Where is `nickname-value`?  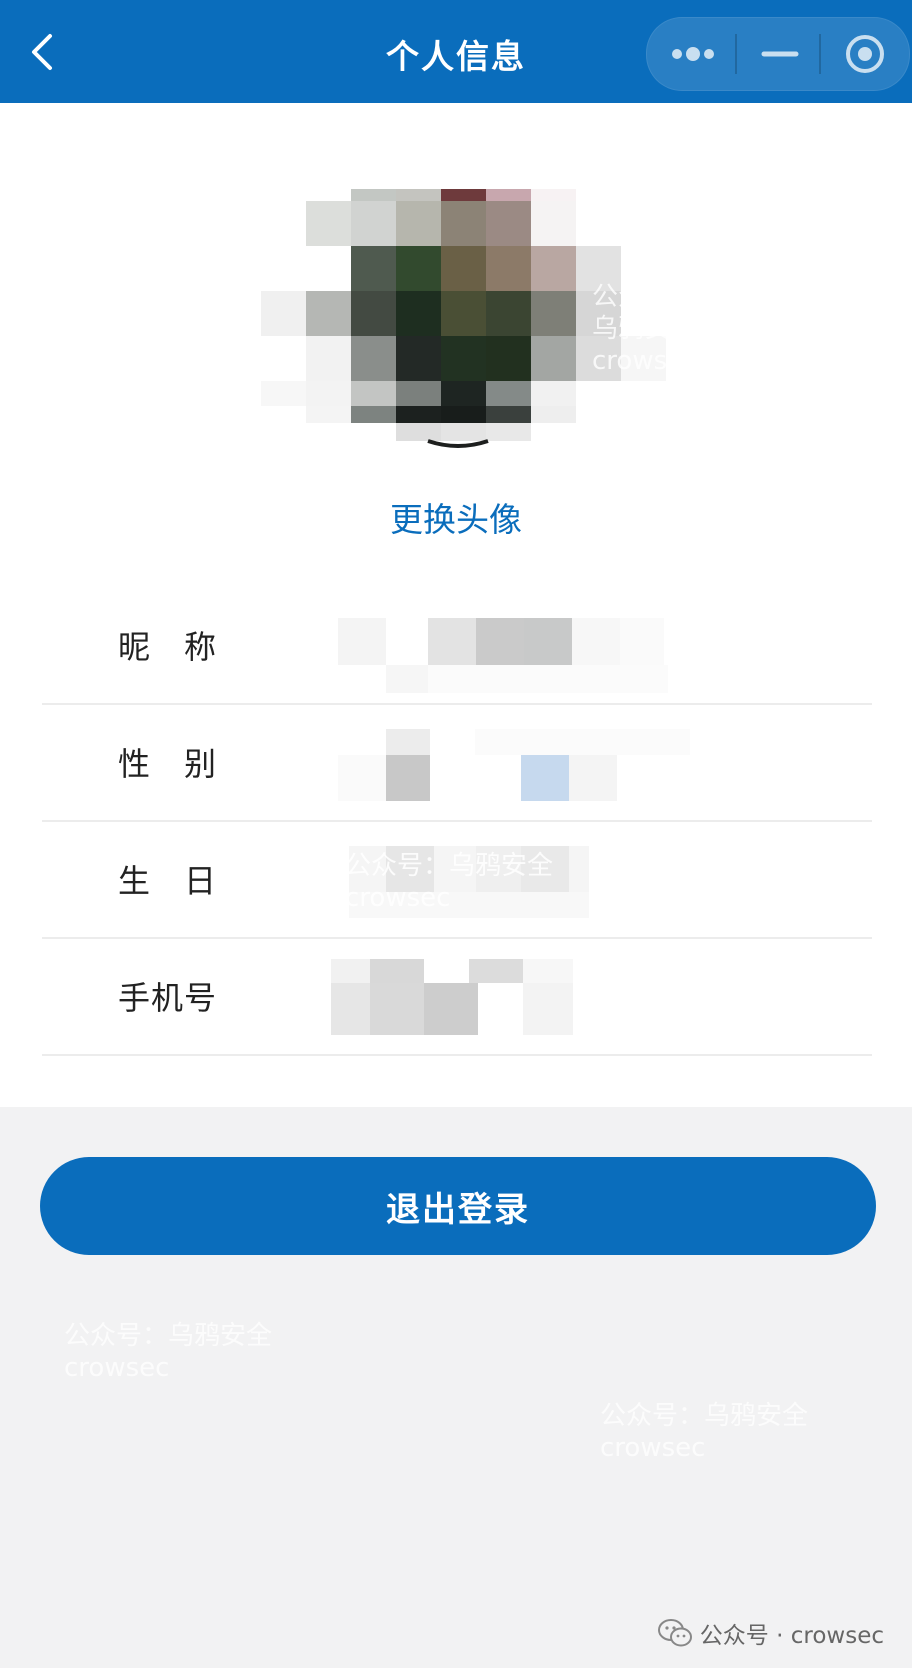
nickname-value is located at coordinates (587, 644).